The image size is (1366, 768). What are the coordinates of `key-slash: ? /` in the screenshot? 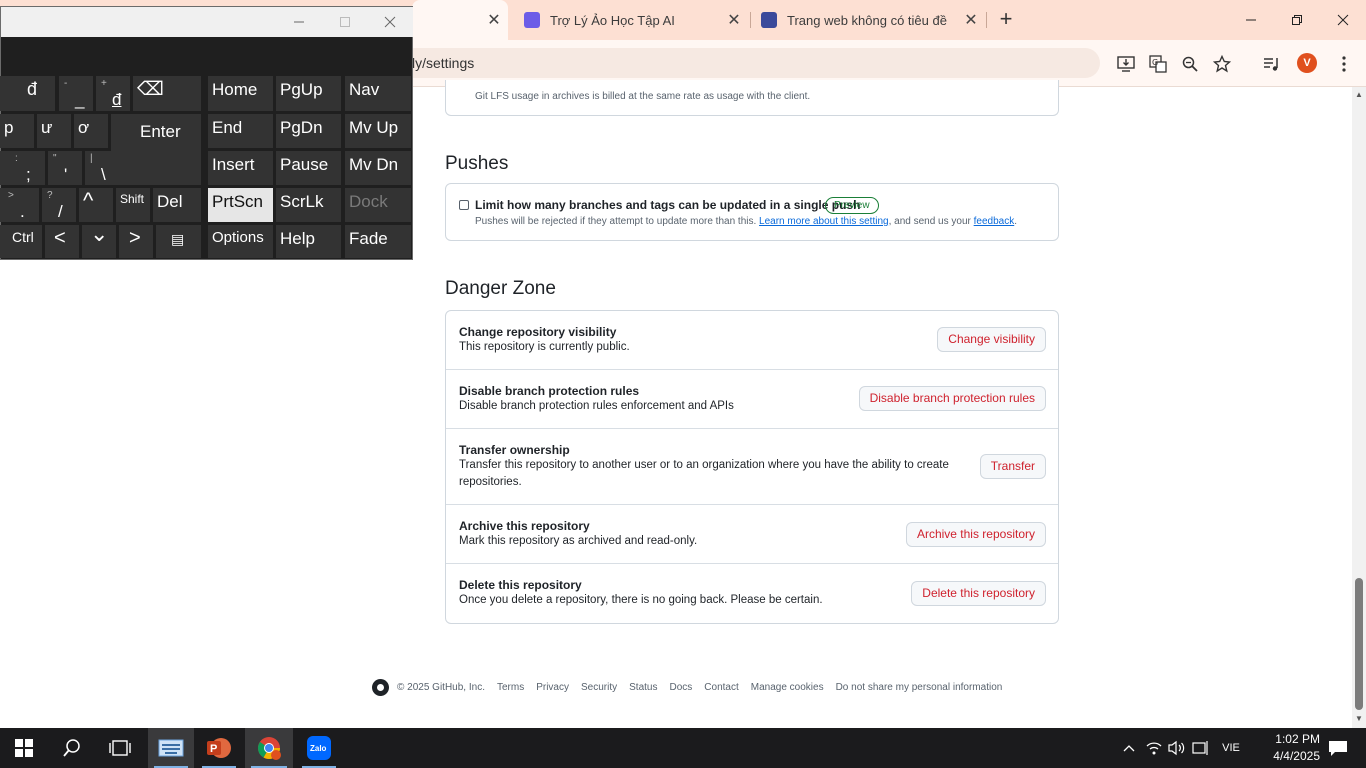 It's located at (59, 205).